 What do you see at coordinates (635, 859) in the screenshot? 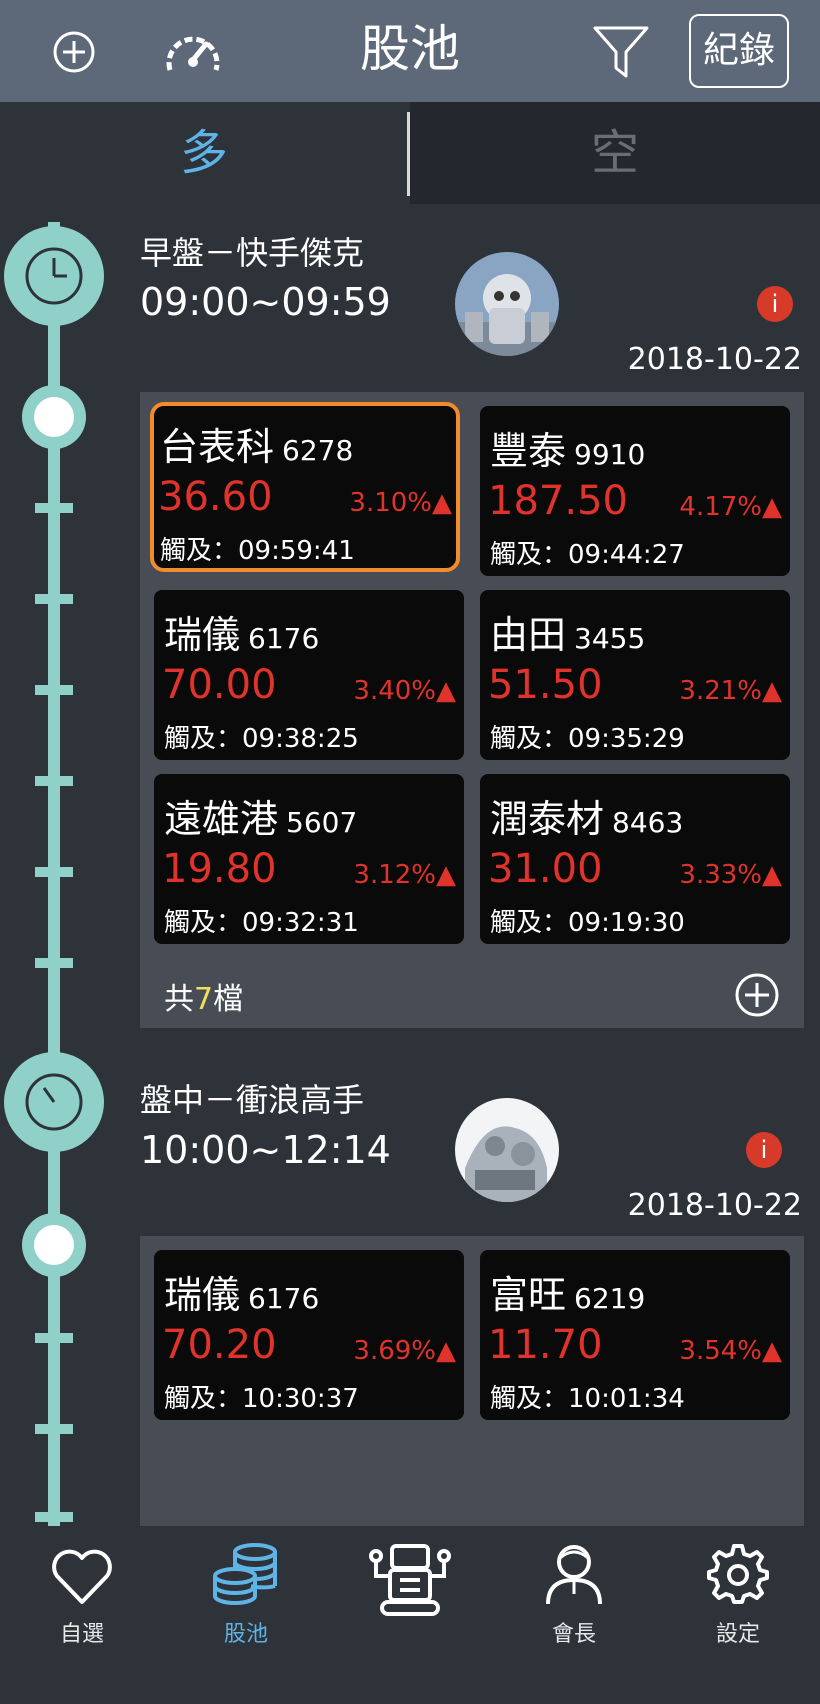
I see `stock-card: 潤泰材 8463 31.00 3.33%▲ 觸及：09:19:30` at bounding box center [635, 859].